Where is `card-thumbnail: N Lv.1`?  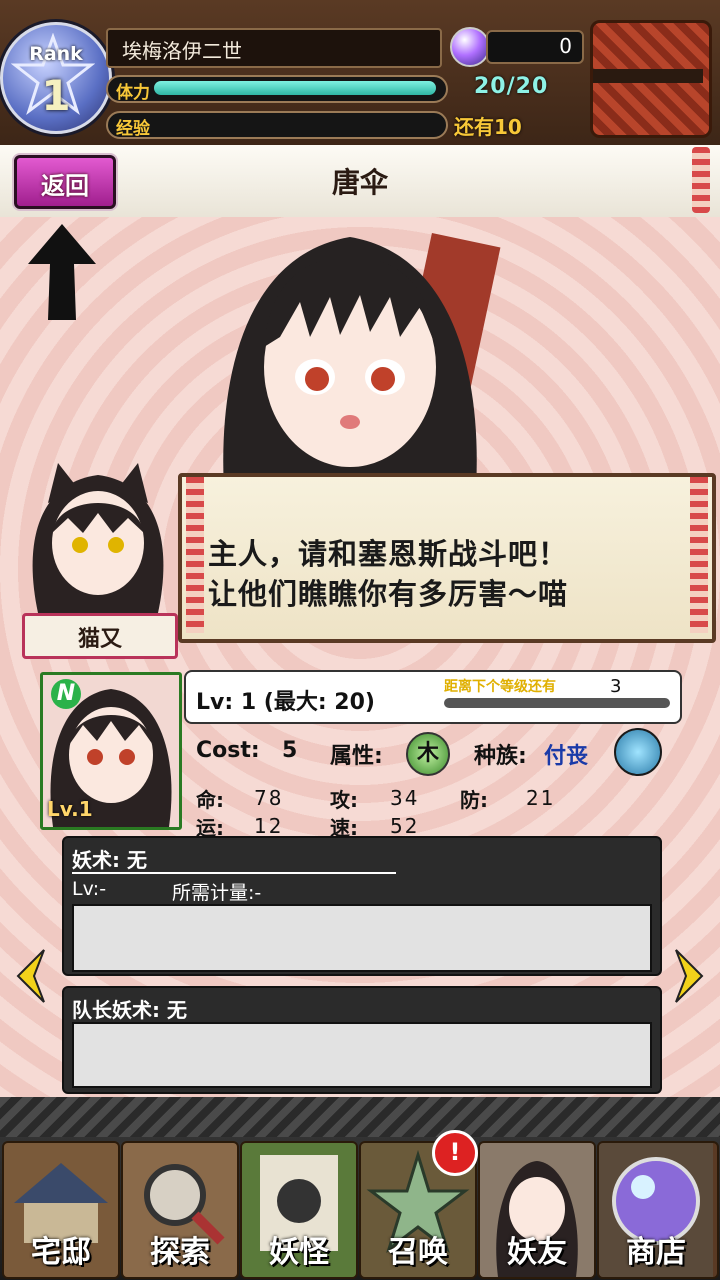
card-thumbnail: N Lv.1 is located at coordinates (111, 751).